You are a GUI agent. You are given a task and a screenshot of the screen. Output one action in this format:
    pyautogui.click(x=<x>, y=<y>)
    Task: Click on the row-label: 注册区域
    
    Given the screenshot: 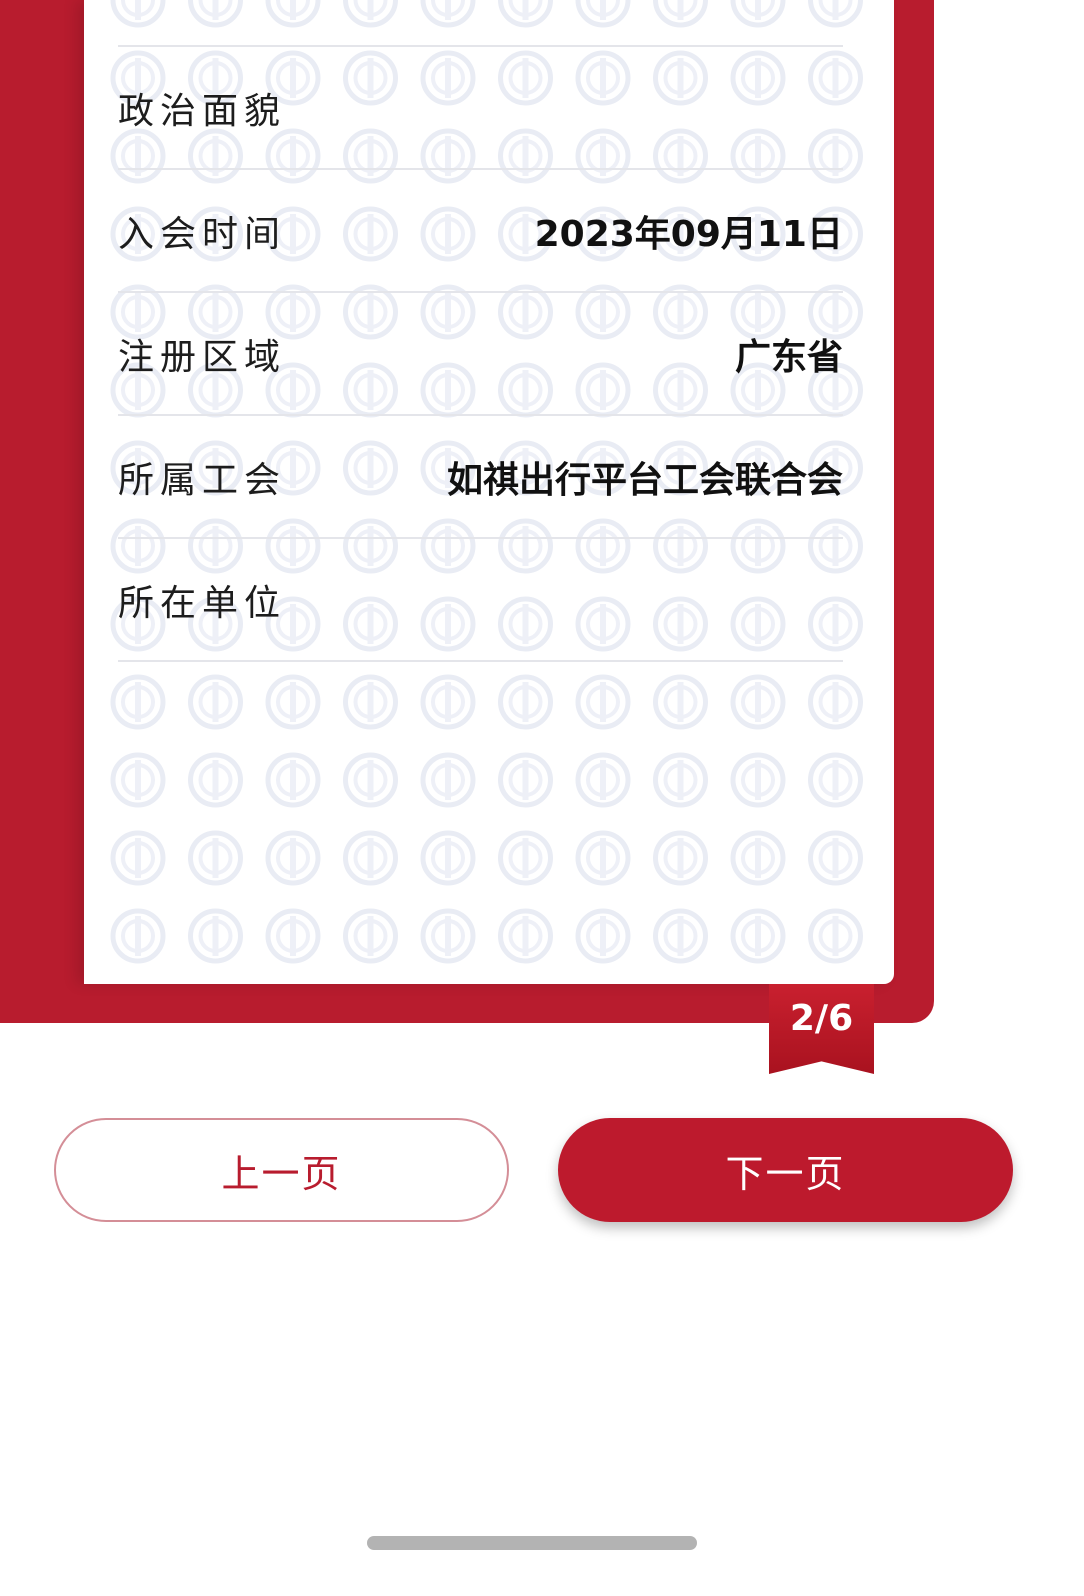 What is the action you would take?
    pyautogui.click(x=202, y=357)
    